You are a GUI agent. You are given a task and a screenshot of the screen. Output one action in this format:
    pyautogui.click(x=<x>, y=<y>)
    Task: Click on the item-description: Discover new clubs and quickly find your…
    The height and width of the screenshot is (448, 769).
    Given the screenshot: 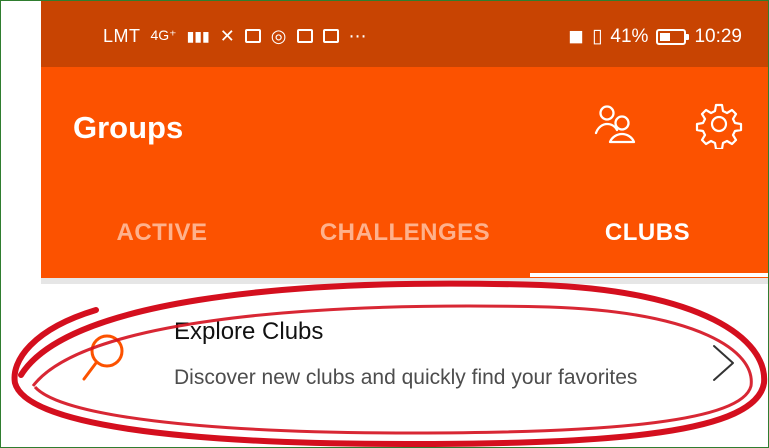 What is the action you would take?
    pyautogui.click(x=406, y=377)
    